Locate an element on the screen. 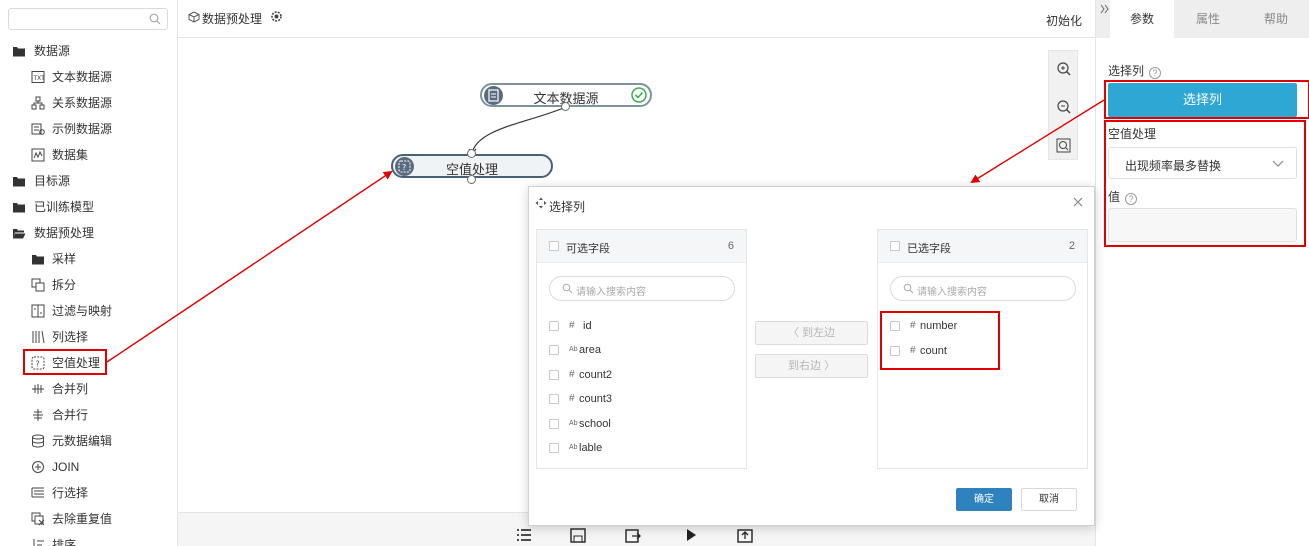  tree-item-merge-columns: 合并列 is located at coordinates (88, 389).